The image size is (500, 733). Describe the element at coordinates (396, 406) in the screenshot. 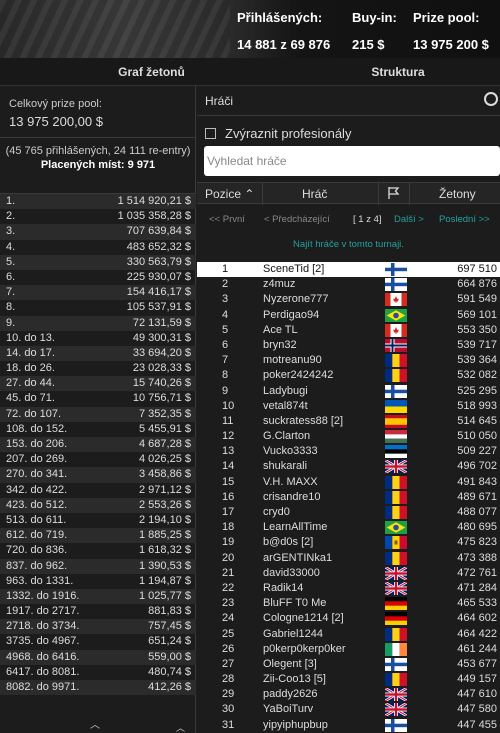

I see `ua-flag-icon` at that location.